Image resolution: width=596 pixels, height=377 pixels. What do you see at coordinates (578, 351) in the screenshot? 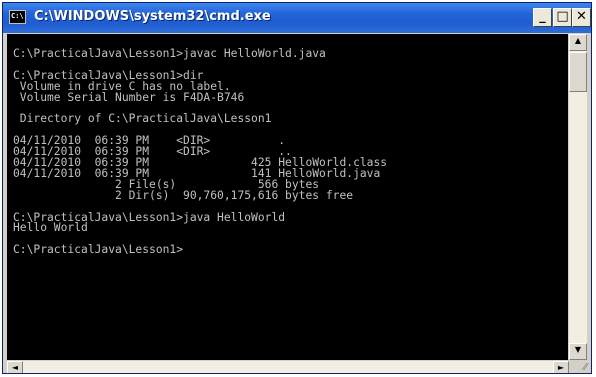
I see `scroll-down-arrow-icon: ▼` at bounding box center [578, 351].